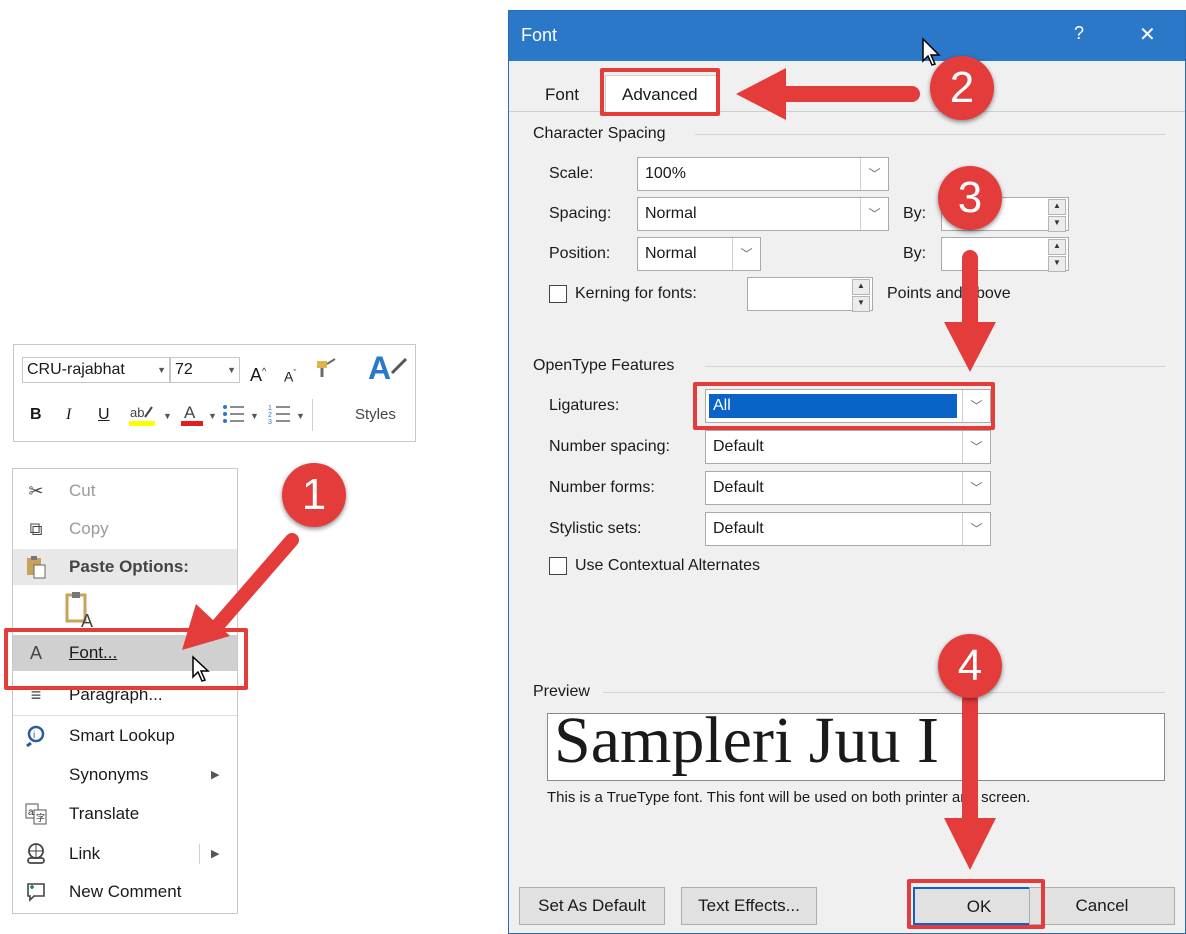 The width and height of the screenshot is (1186, 934). What do you see at coordinates (314, 495) in the screenshot?
I see `callout-badge-1: 1` at bounding box center [314, 495].